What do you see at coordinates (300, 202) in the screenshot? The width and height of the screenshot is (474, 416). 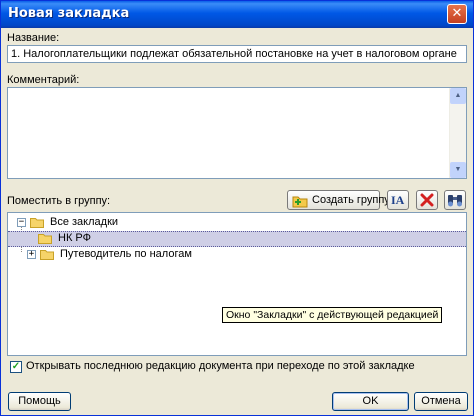 I see `new-folder-icon` at bounding box center [300, 202].